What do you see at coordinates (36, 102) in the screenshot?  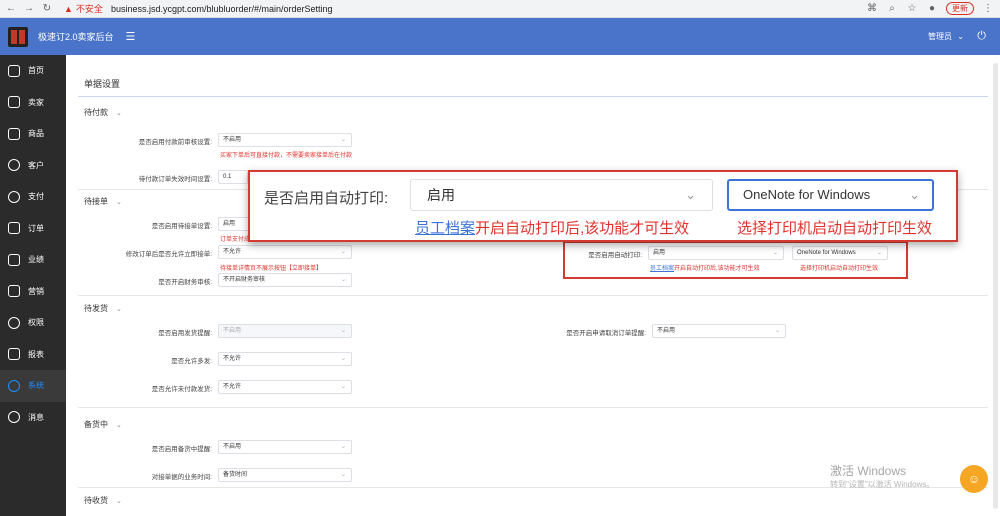 I see `sidebar-item-label: 卖家` at bounding box center [36, 102].